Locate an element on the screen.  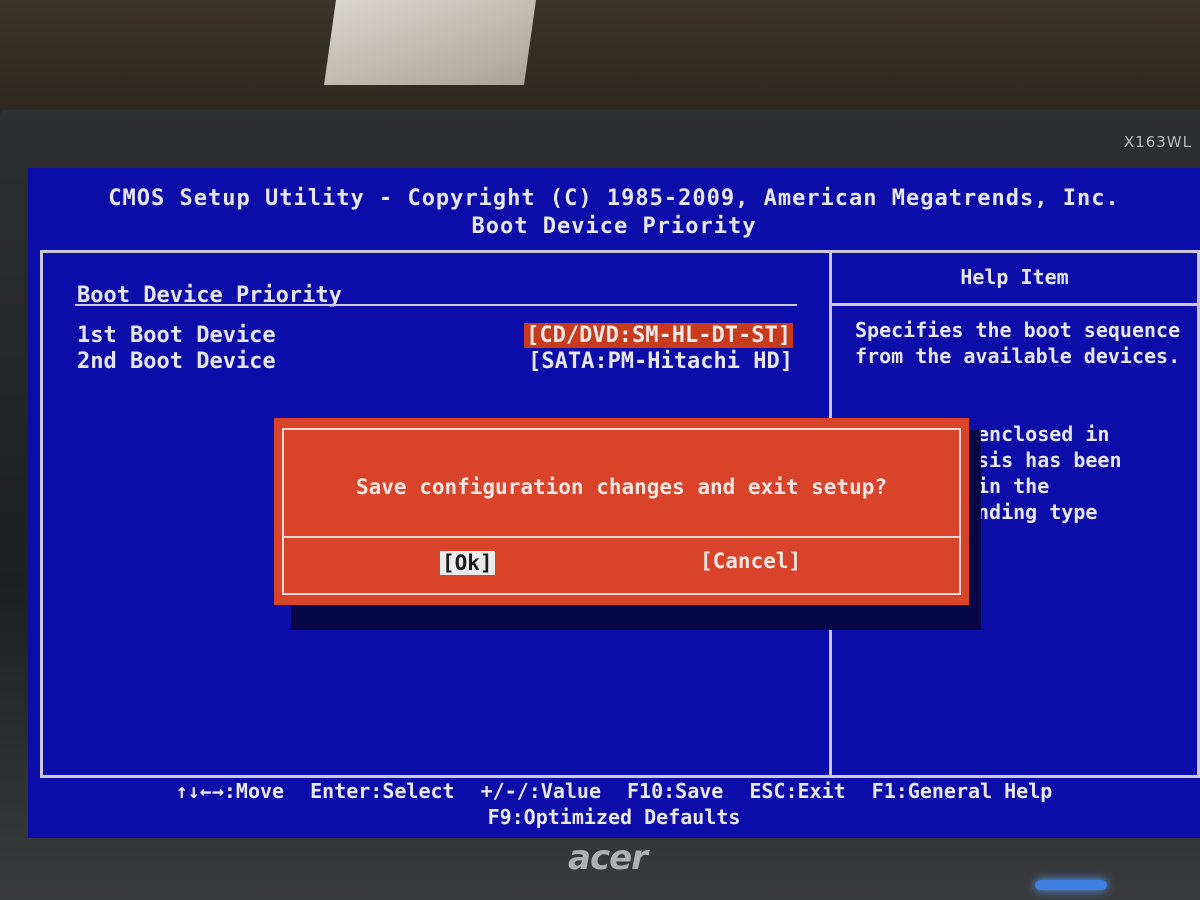
dialog-divider is located at coordinates (621, 537).